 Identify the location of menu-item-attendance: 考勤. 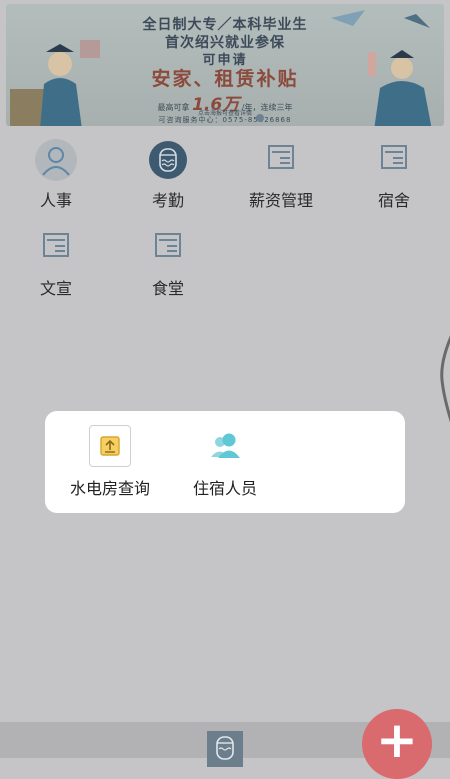
(168, 175).